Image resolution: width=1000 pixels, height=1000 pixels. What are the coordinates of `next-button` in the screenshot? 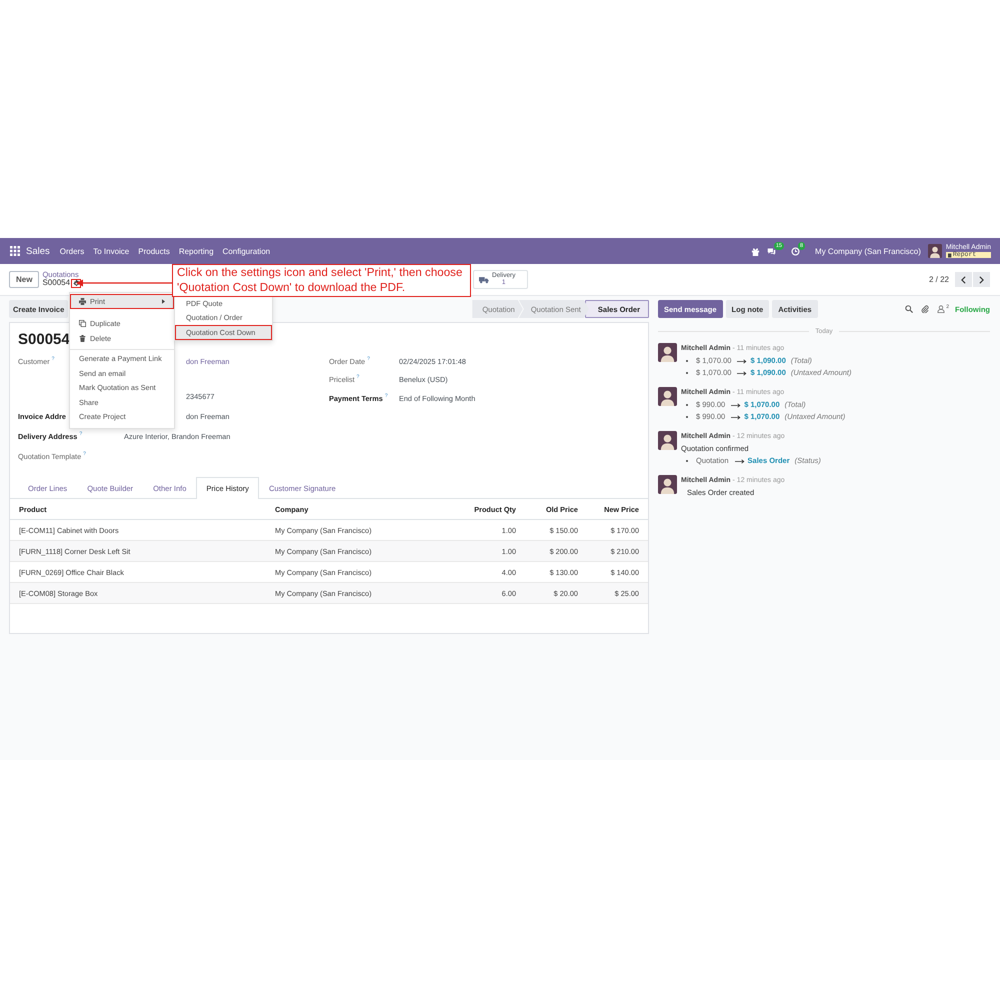 It's located at (981, 279).